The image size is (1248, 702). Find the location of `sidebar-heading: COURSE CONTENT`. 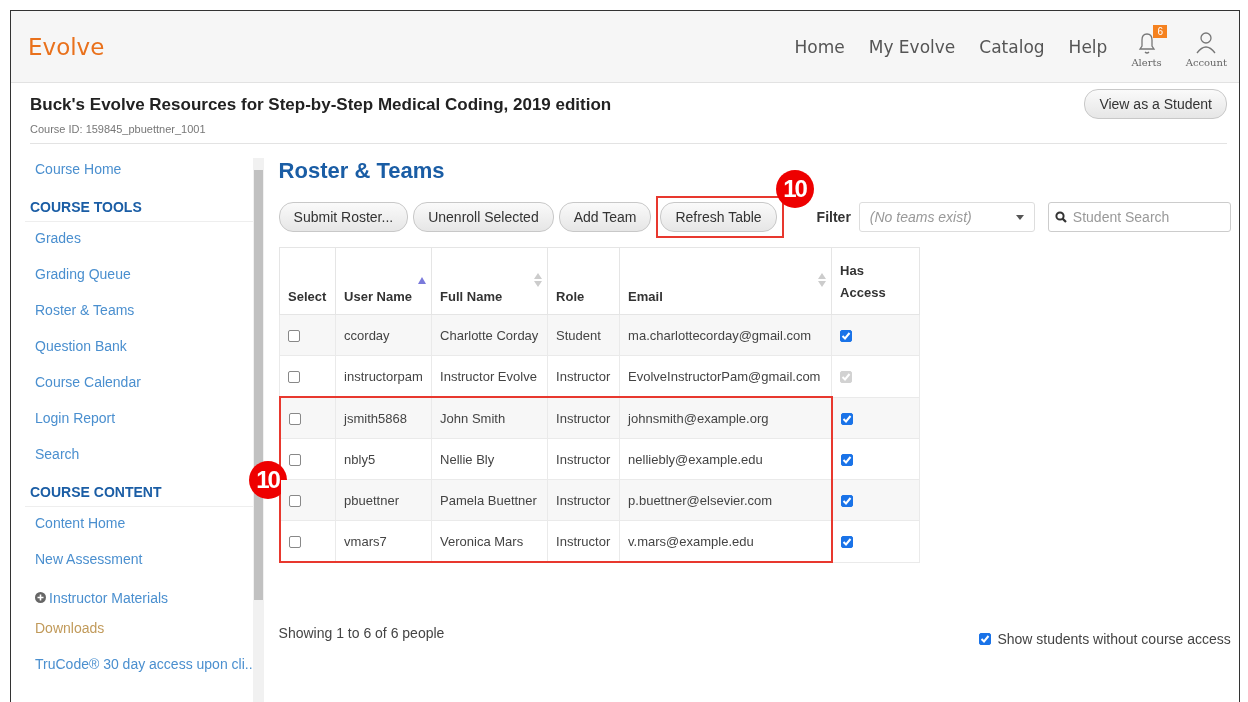

sidebar-heading: COURSE CONTENT is located at coordinates (139, 494).